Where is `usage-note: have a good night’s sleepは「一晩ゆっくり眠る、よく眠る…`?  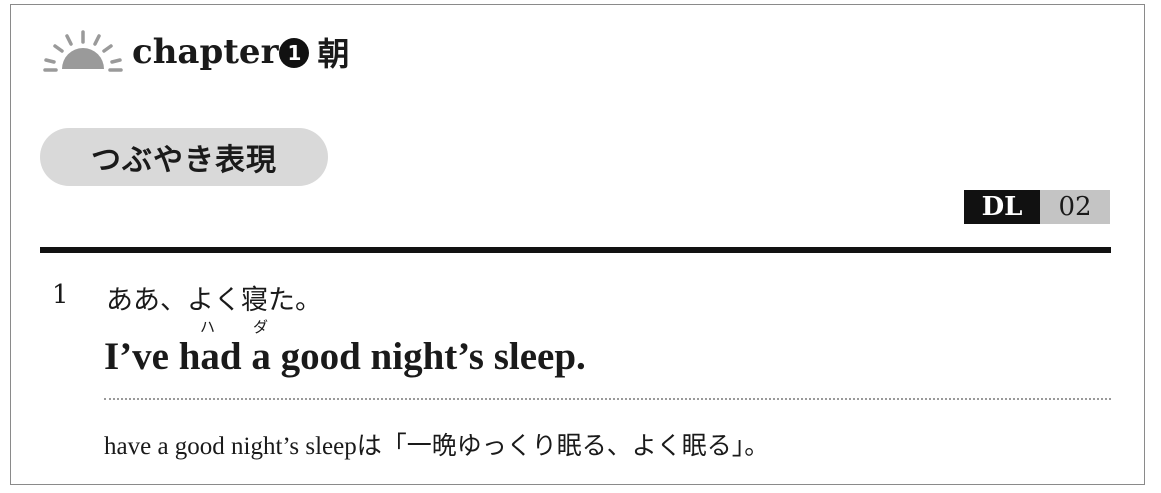
usage-note: have a good night’s sleepは「一晩ゆっくり眠る、よく眠る… is located at coordinates (437, 446).